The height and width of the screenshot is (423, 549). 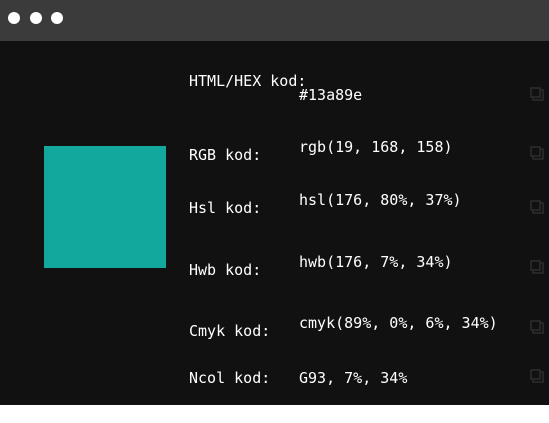 What do you see at coordinates (399, 262) in the screenshot?
I see `hwb-code-value: hwb(176, 7%, 34%)` at bounding box center [399, 262].